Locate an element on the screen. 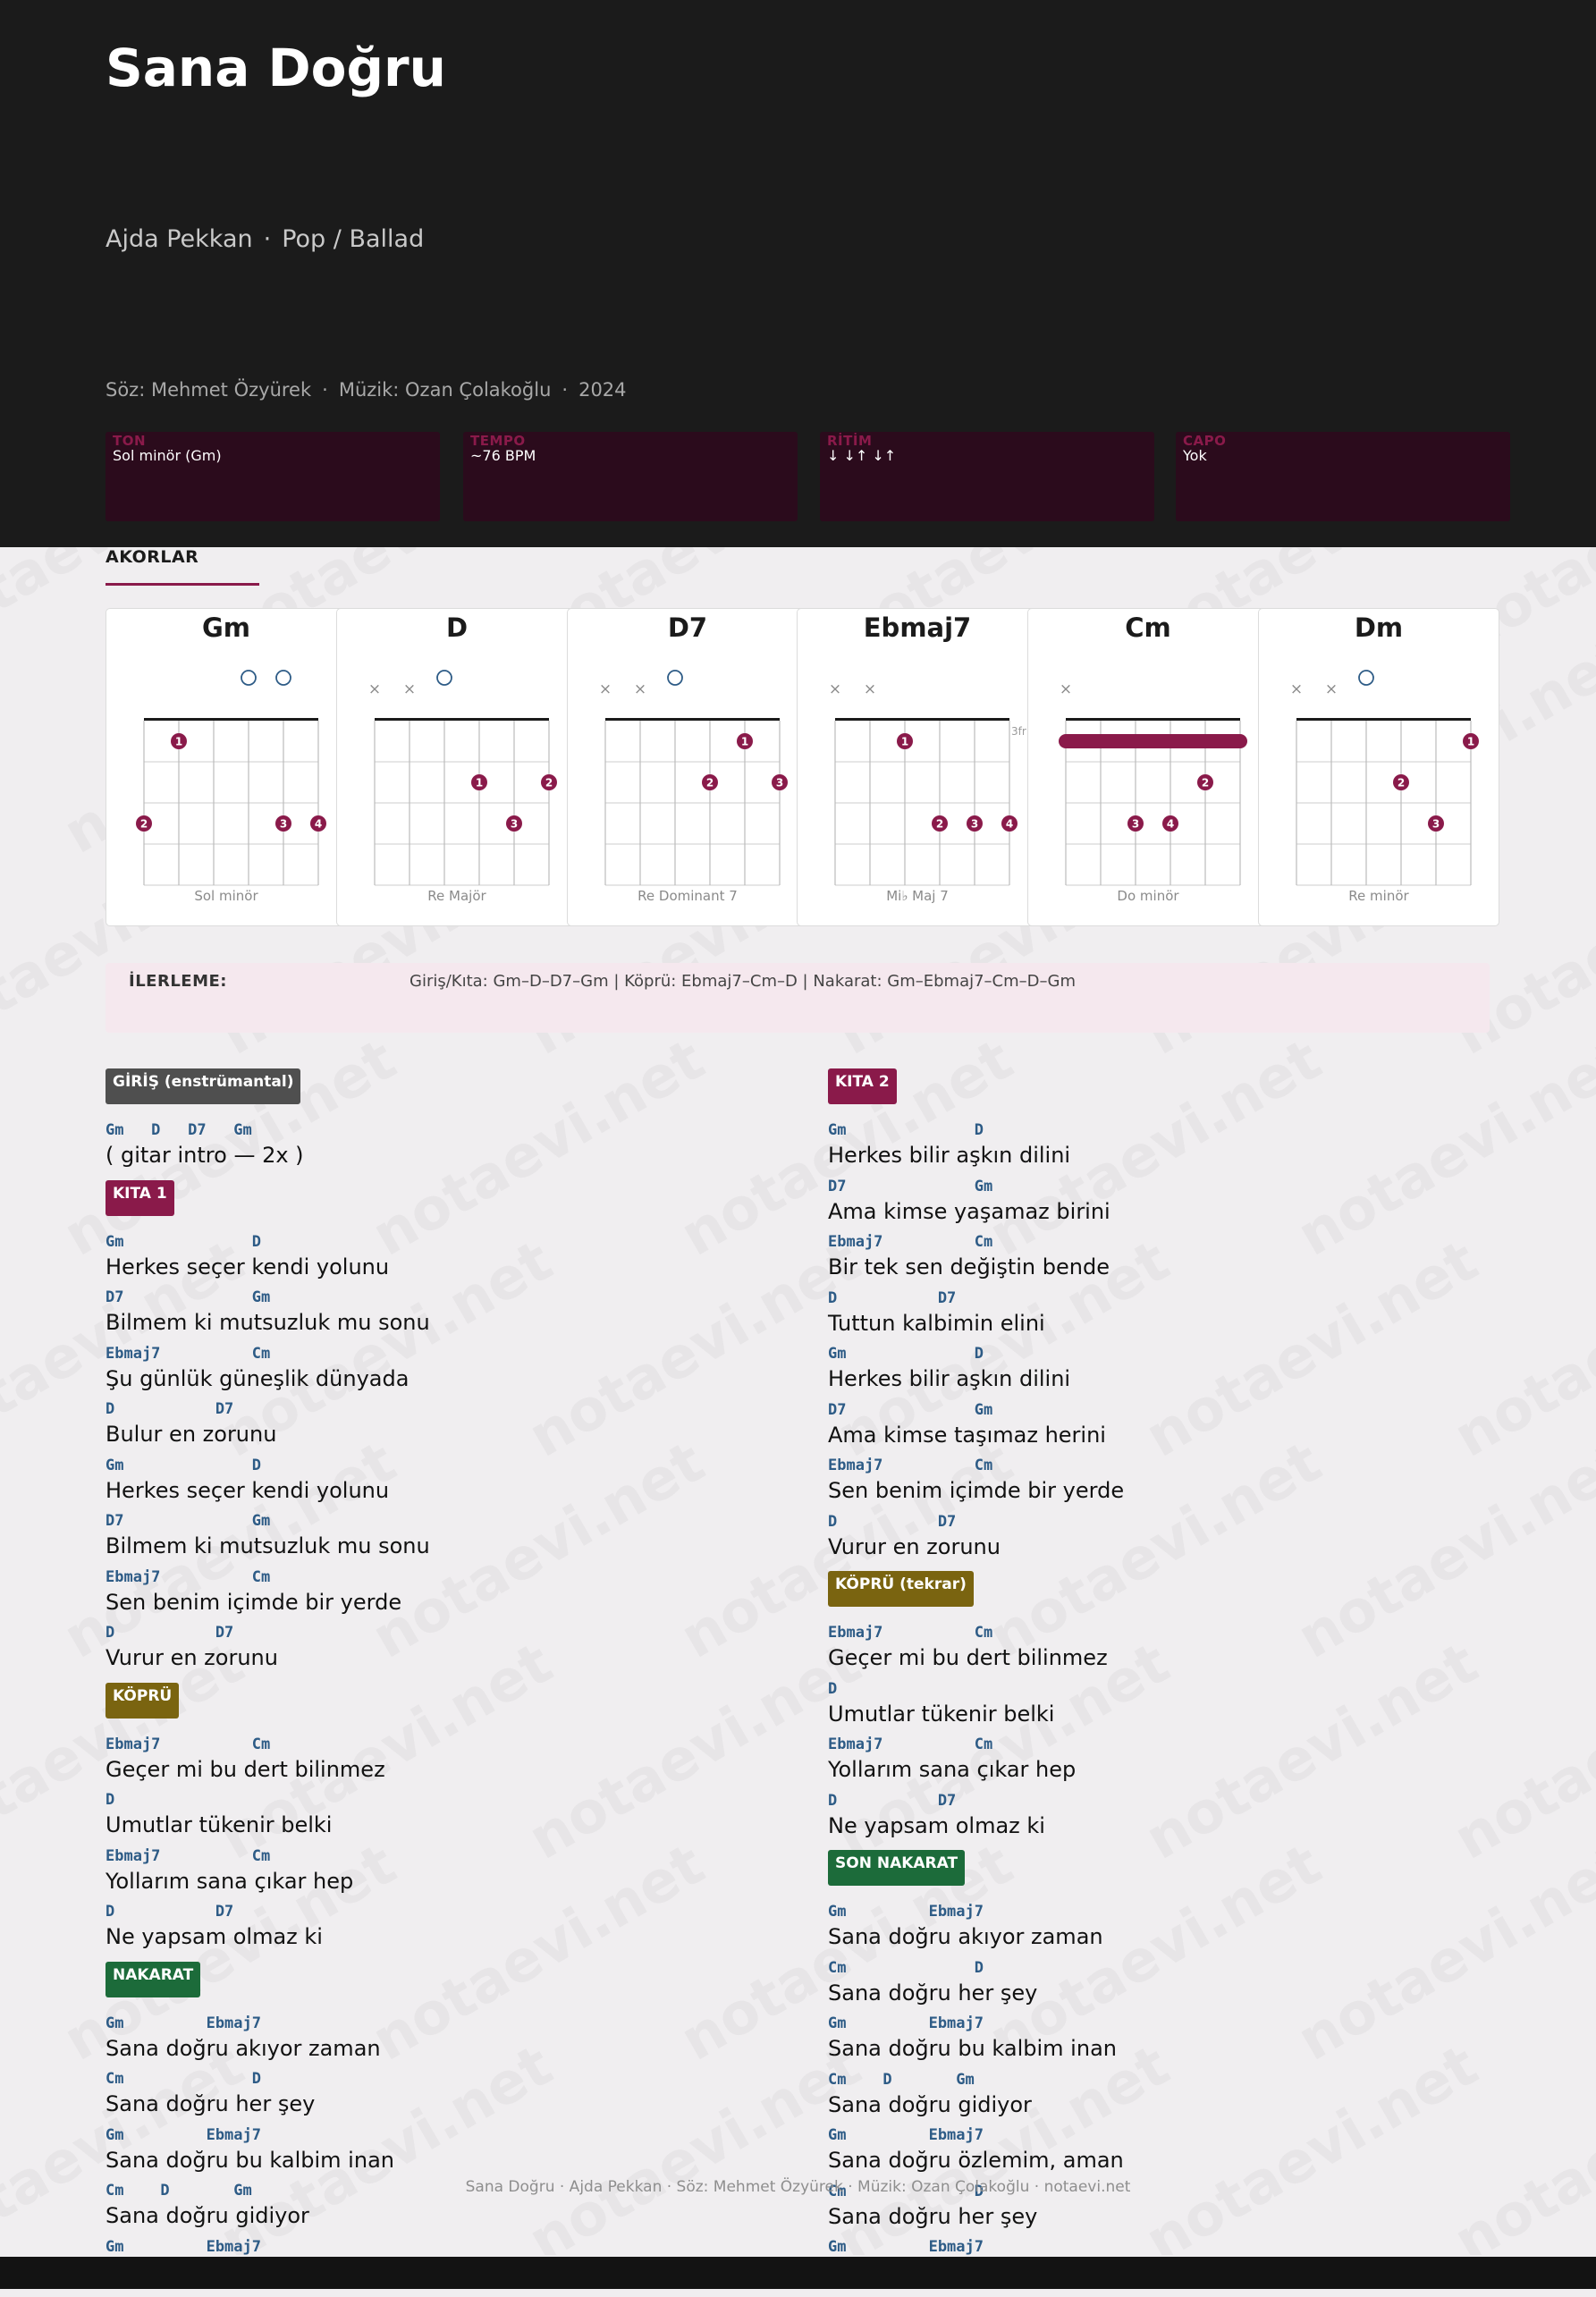 The image size is (1596, 2297). lyric-line: D7 Gm Ama kimse yaşamaz birini is located at coordinates (1159, 1204).